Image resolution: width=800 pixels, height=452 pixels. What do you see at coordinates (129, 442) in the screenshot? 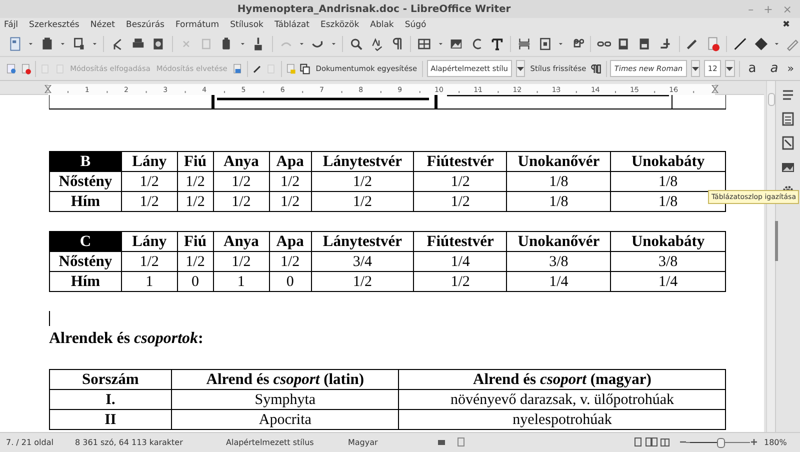
I see `word-count: 8 361 szó, 64 113 karakter` at bounding box center [129, 442].